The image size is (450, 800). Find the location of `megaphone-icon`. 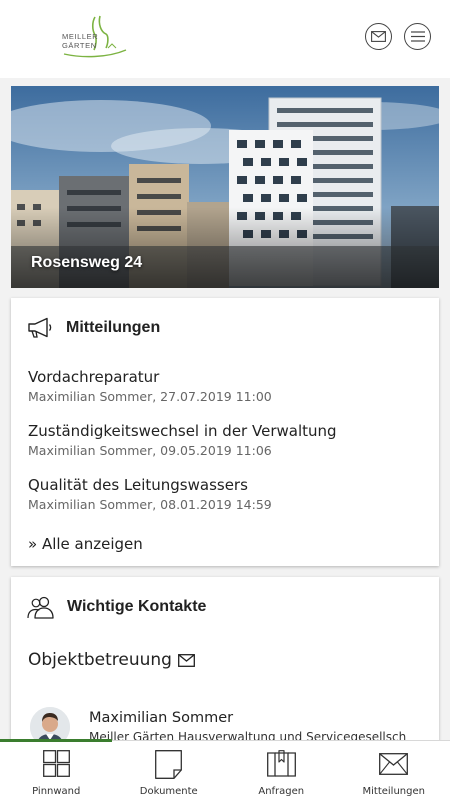

megaphone-icon is located at coordinates (40, 327).